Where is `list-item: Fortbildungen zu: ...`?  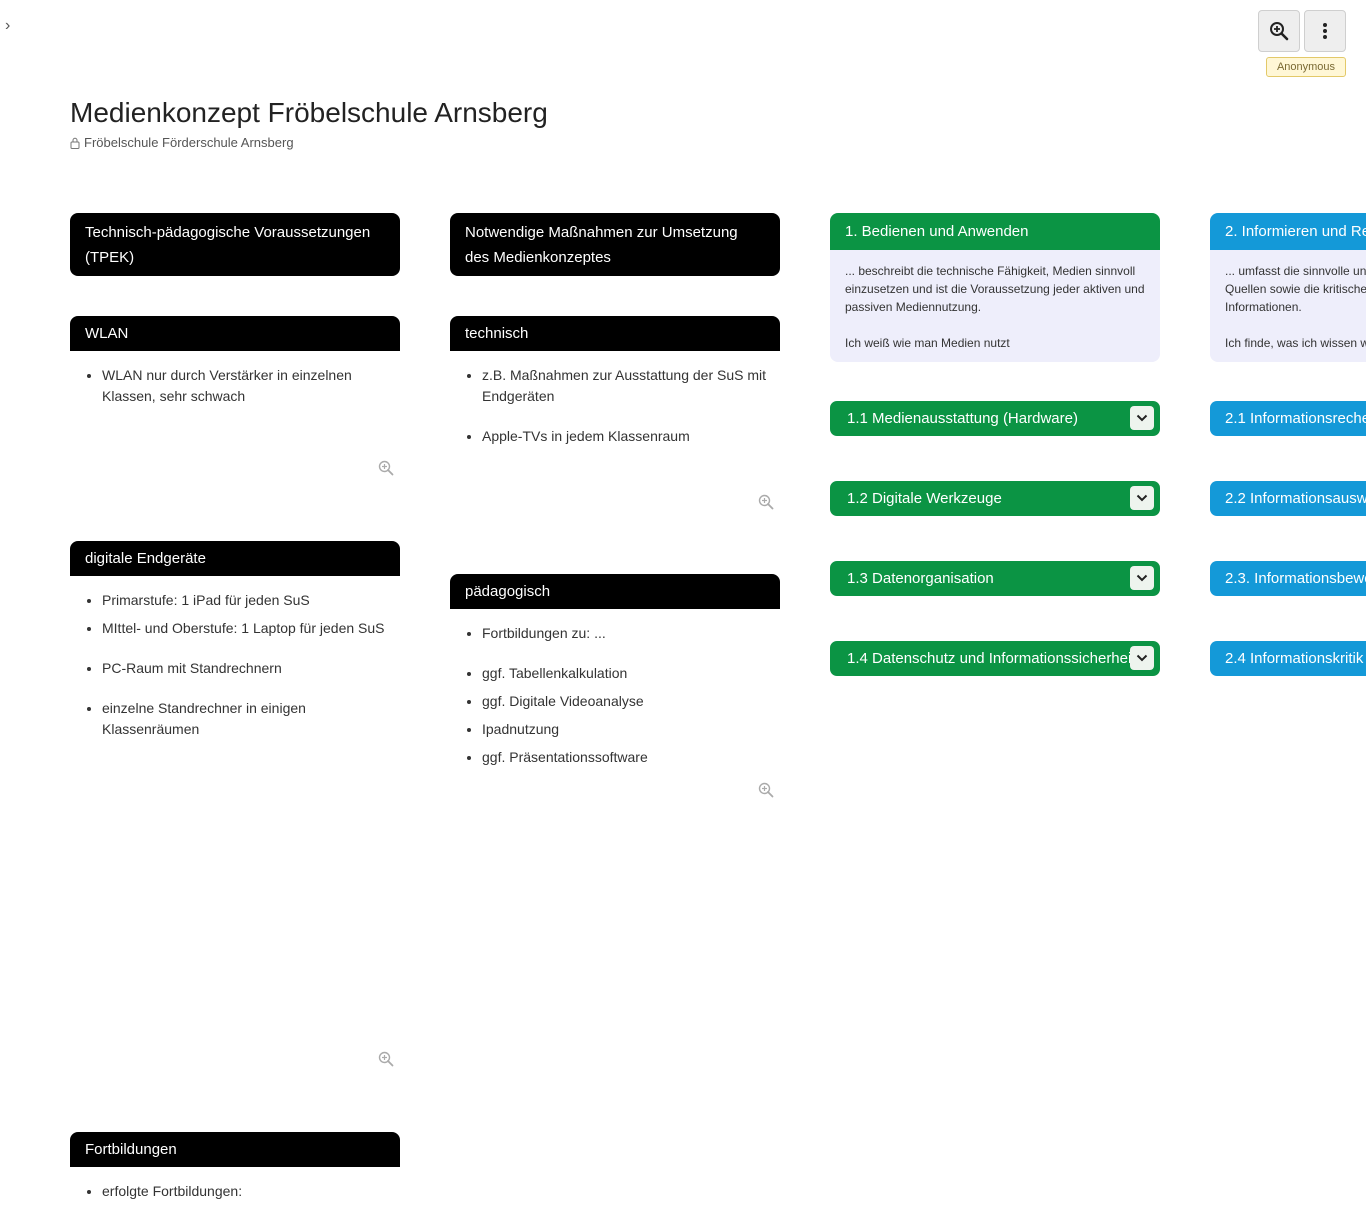
list-item: Fortbildungen zu: ... is located at coordinates (631, 633).